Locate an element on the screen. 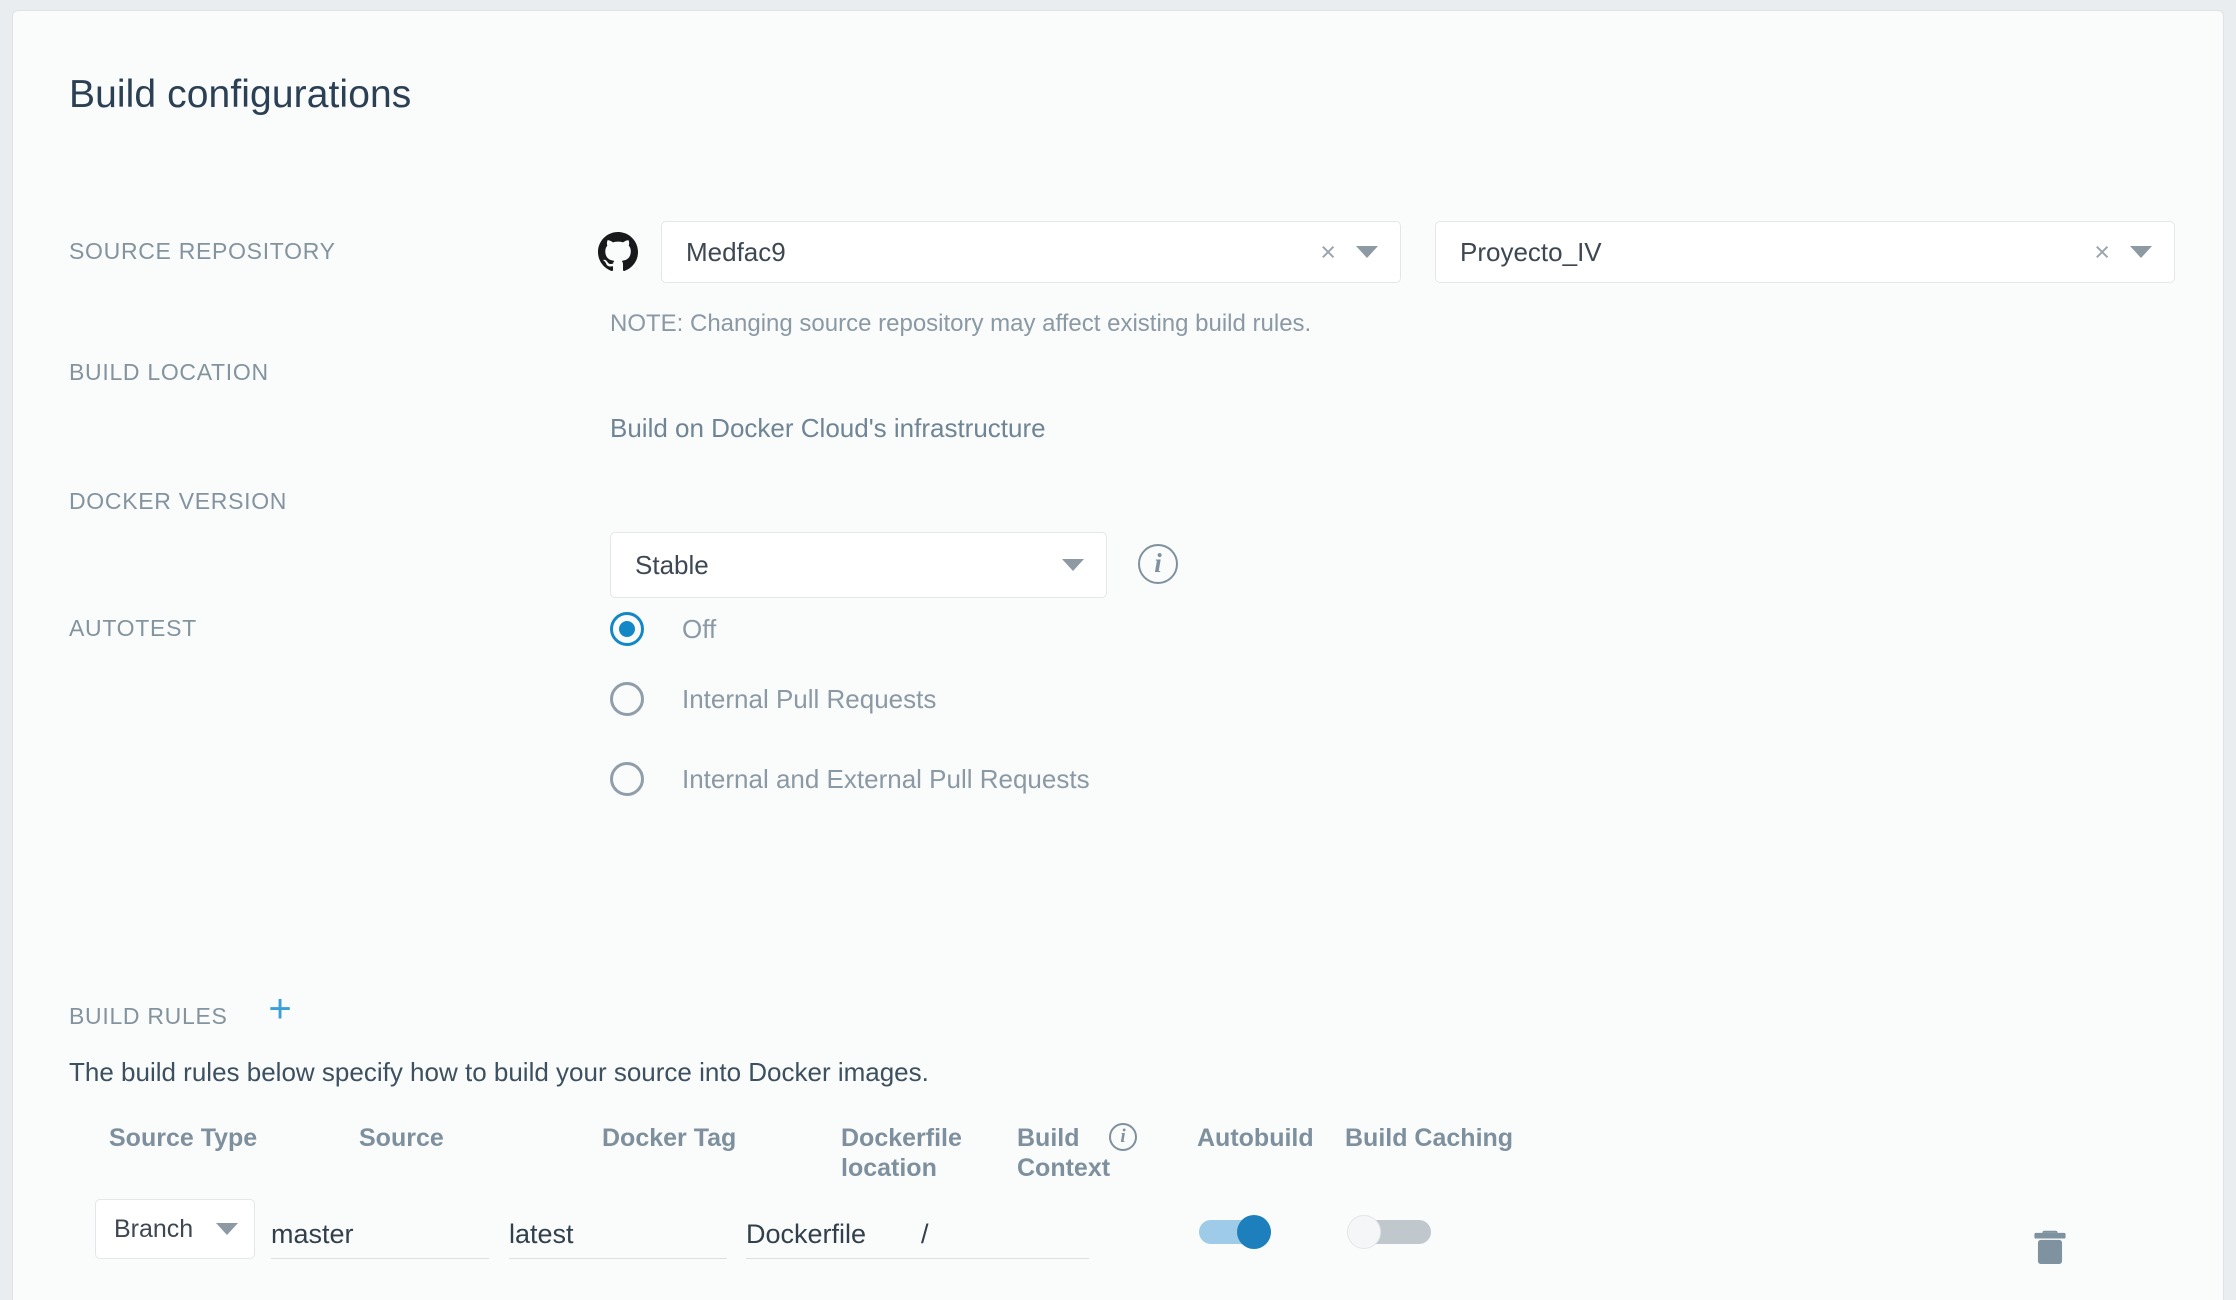 The width and height of the screenshot is (2236, 1300). autotest-label: AUTOTEST is located at coordinates (133, 628).